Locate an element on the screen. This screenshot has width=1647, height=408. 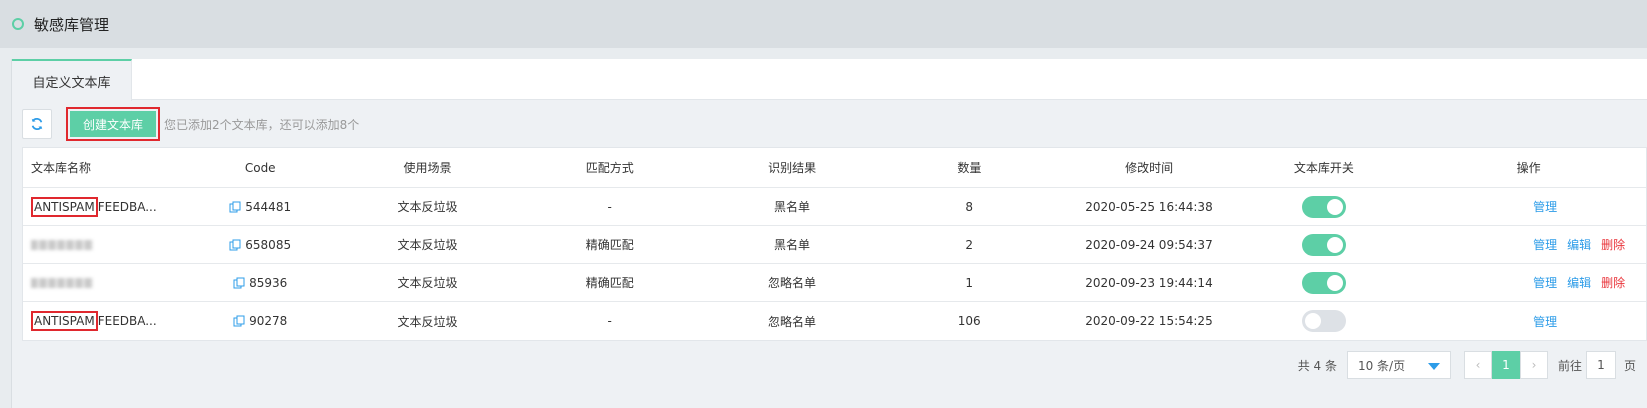
refresh-button is located at coordinates (37, 124).